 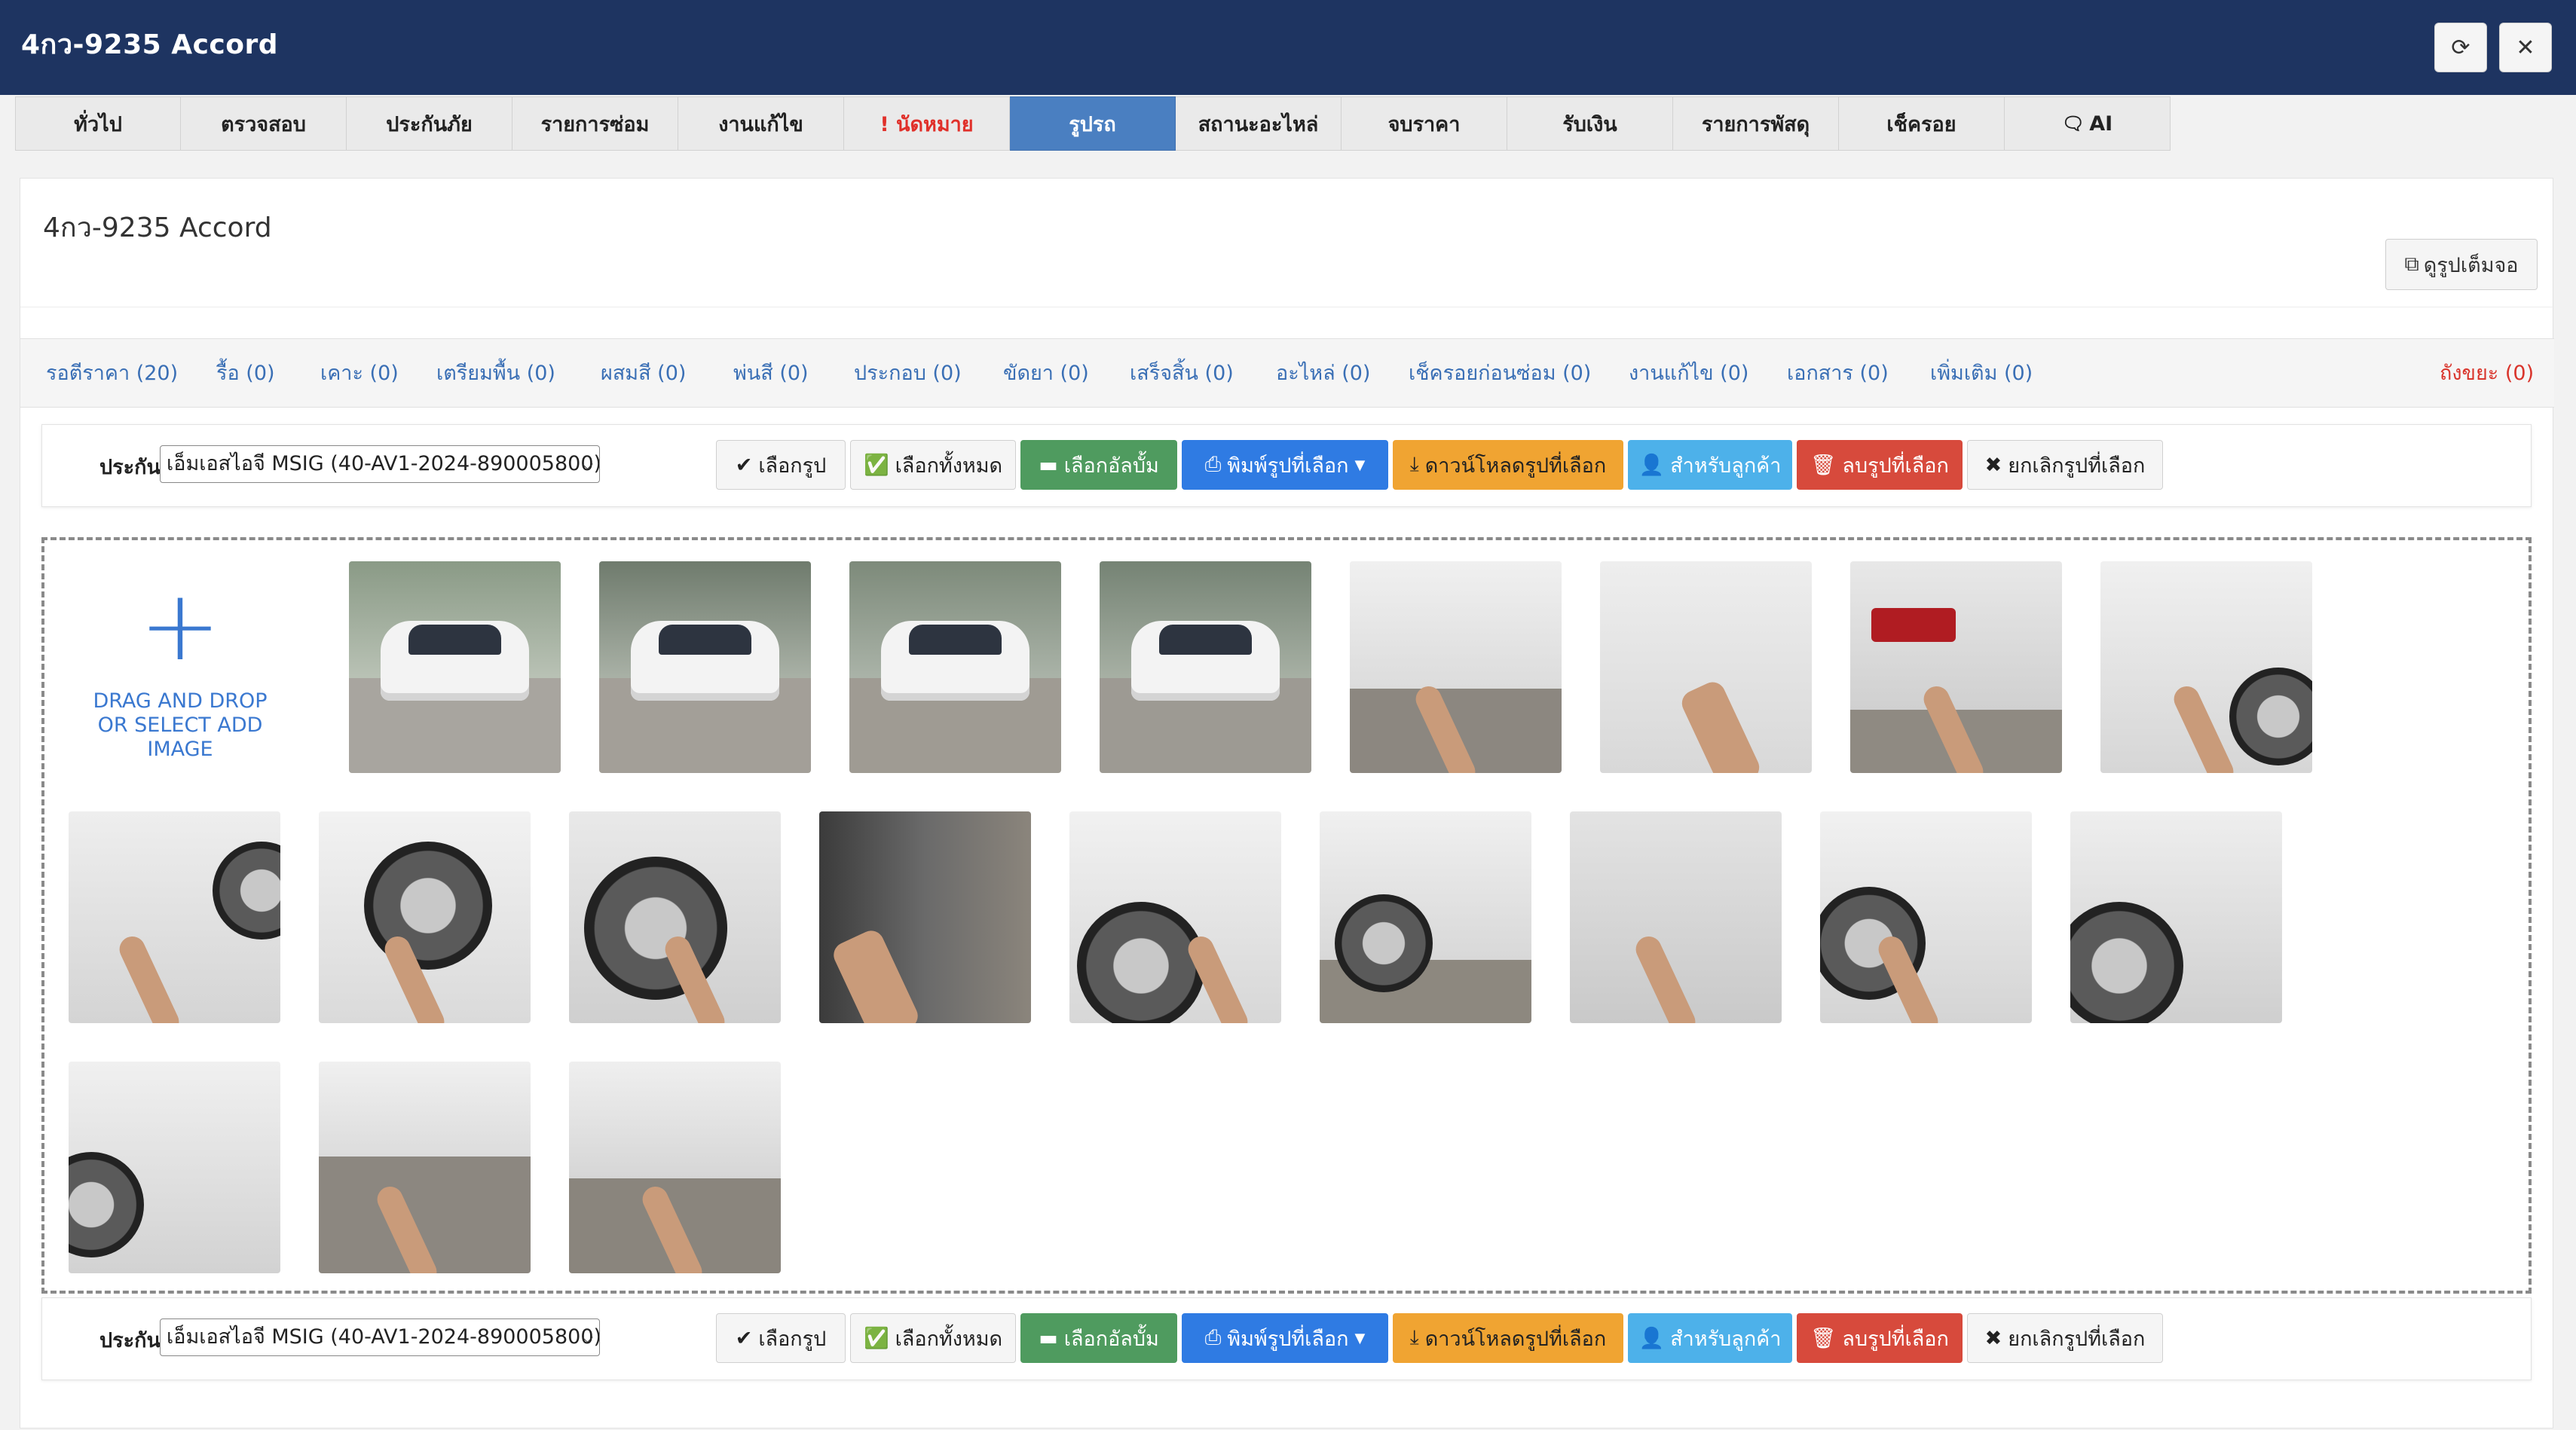 I want to click on tab-label: รายการซ่อม, so click(x=595, y=124).